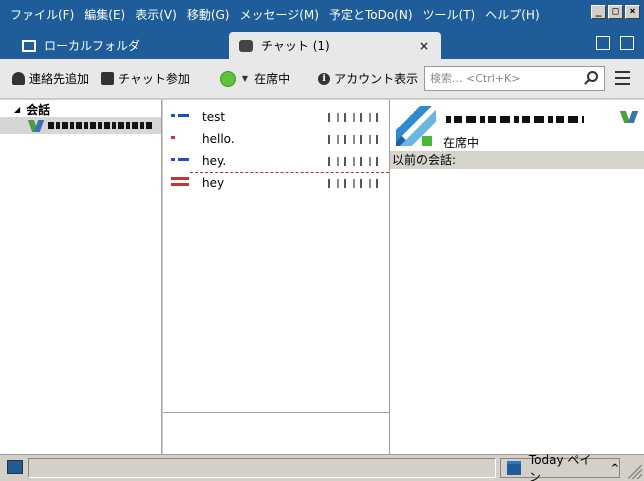 Image resolution: width=644 pixels, height=481 pixels. I want to click on today-pane-label: Today ペイン, so click(560, 467).